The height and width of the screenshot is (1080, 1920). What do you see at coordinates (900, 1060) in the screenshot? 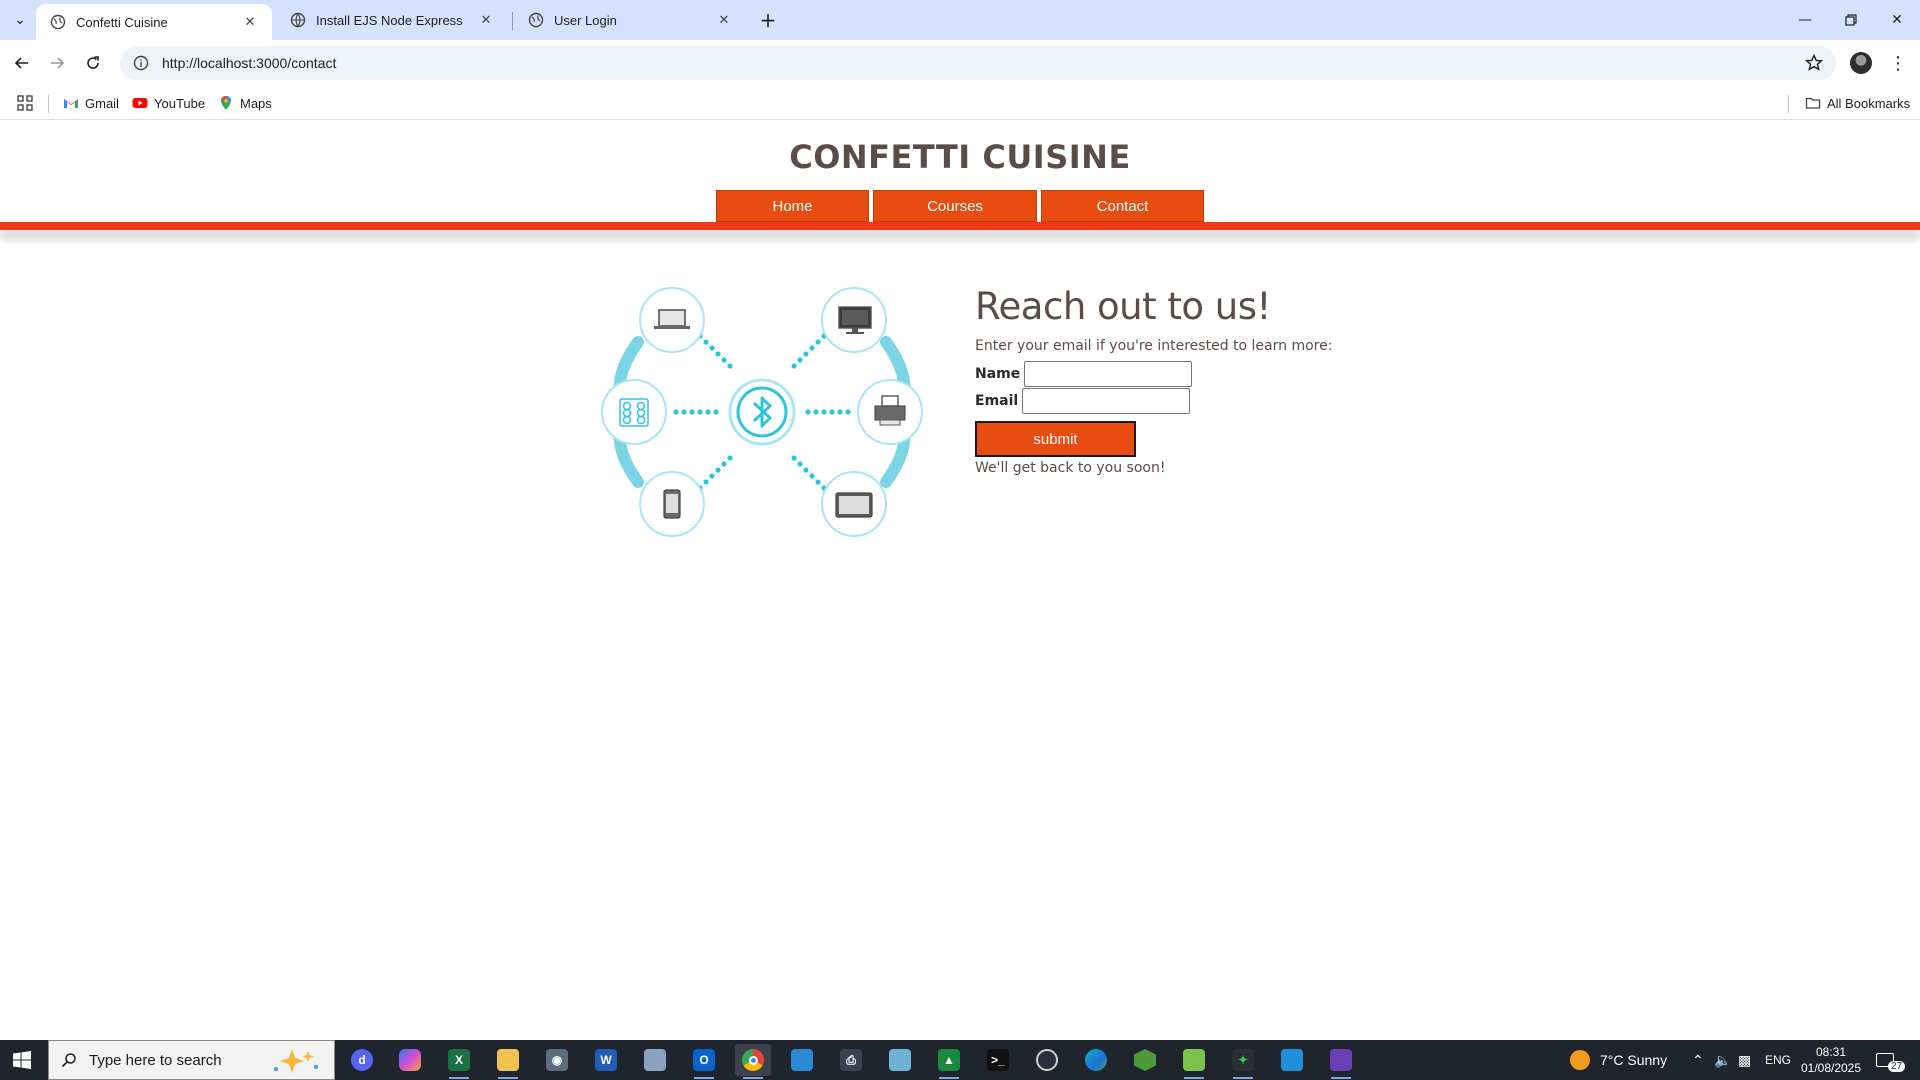
I see `taskbar-notepad-icon` at bounding box center [900, 1060].